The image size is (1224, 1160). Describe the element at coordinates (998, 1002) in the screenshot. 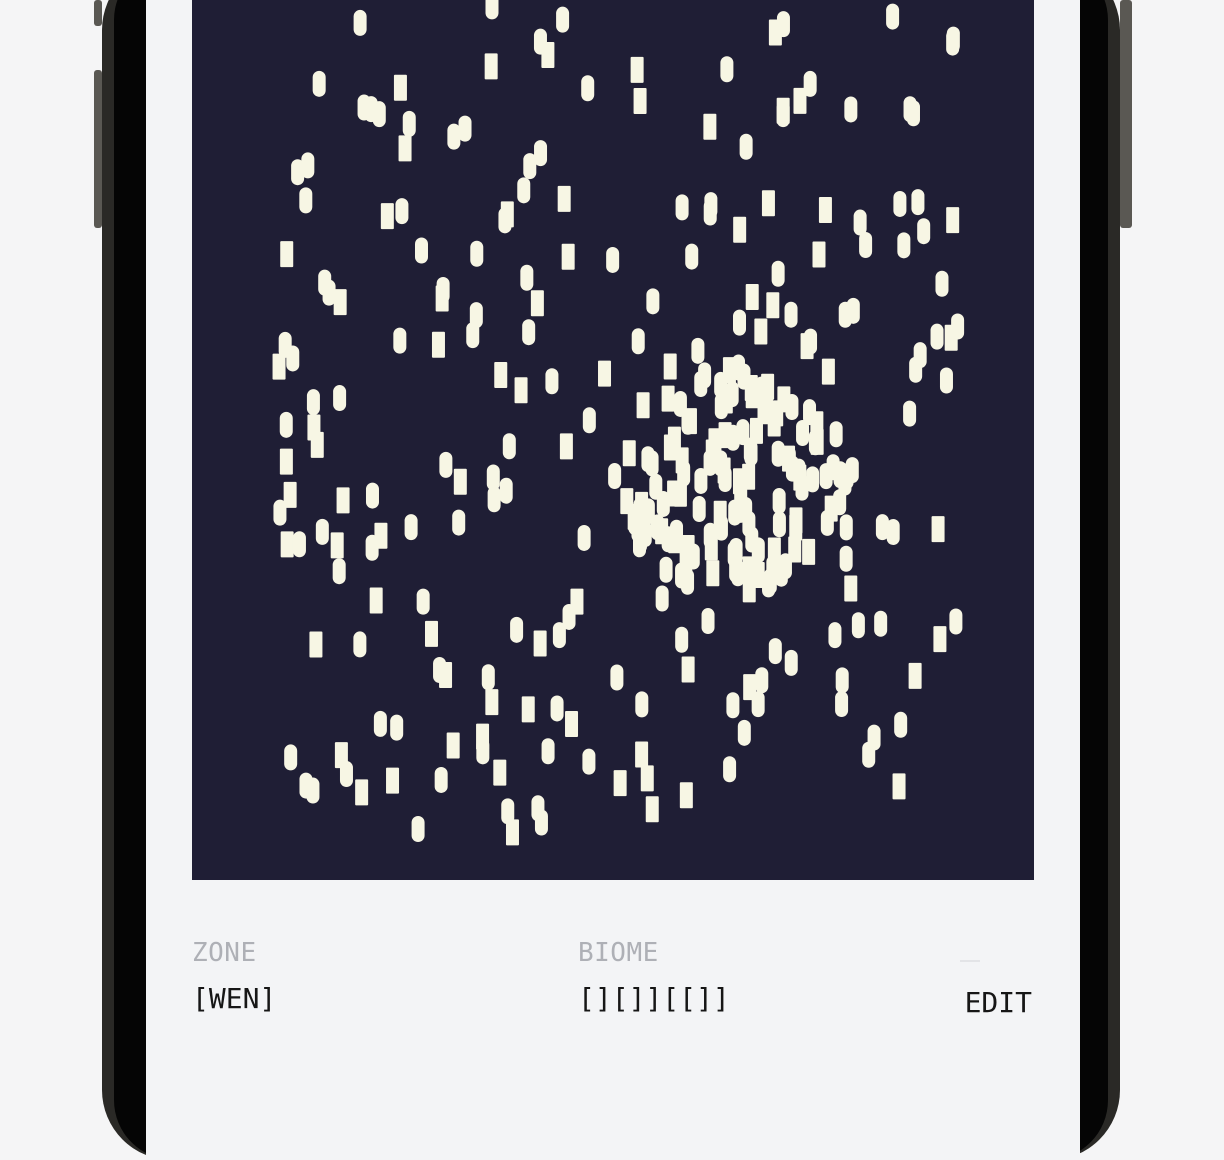

I see `edit-button: EDIT` at that location.